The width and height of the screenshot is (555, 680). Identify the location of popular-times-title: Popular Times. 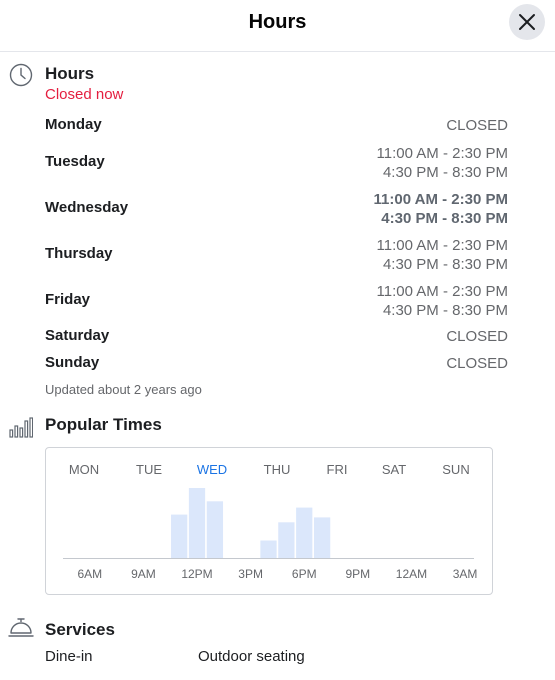
(103, 424).